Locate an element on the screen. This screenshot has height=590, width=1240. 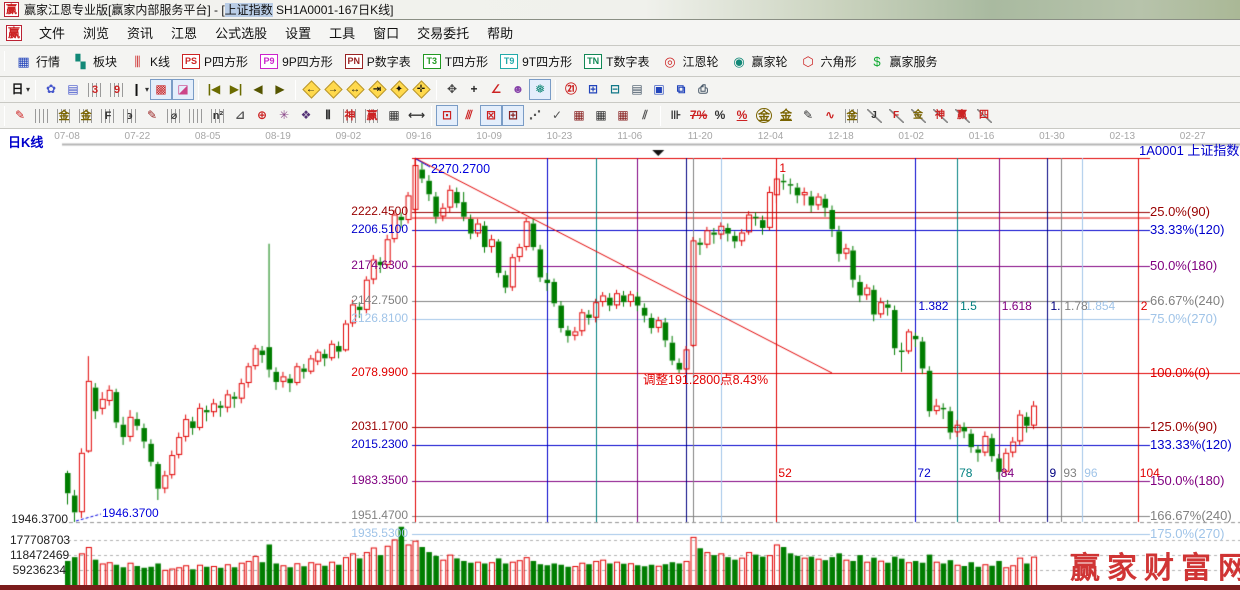
prev-bar-button: ◀ is located at coordinates (258, 89).